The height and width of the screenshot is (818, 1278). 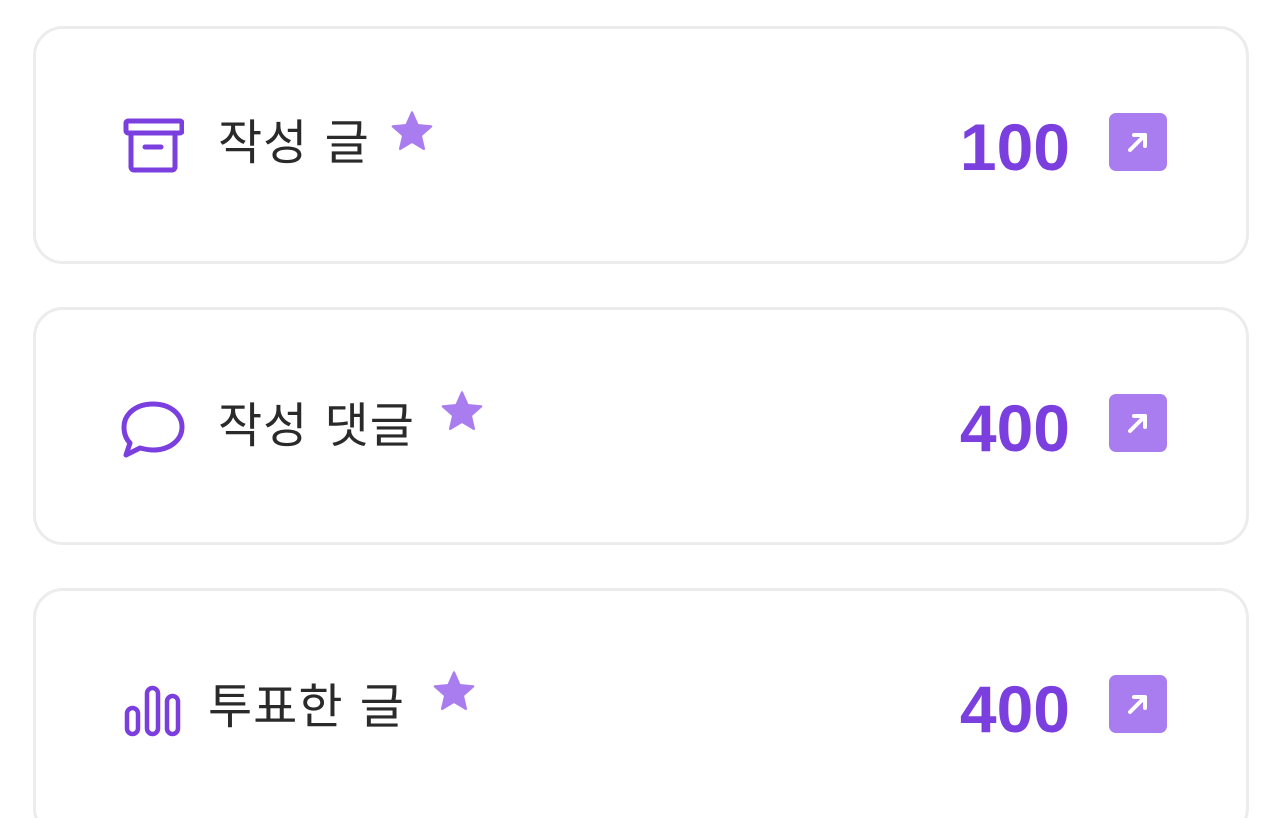 I want to click on open-voted-button, so click(x=1138, y=704).